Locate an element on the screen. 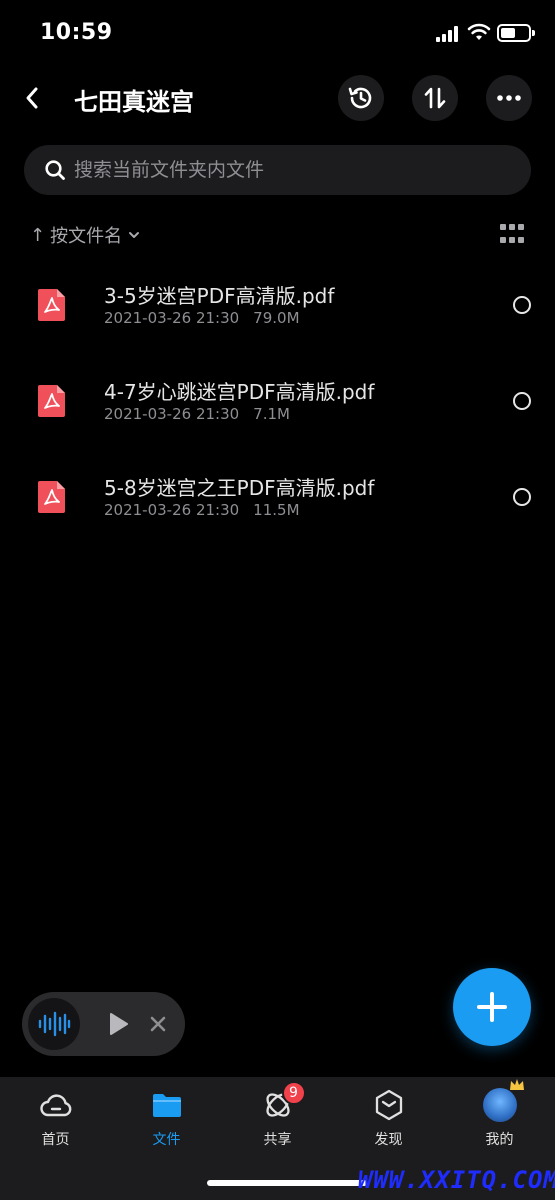  sort-by-name-button: ↑ 按文件名 is located at coordinates (85, 235).